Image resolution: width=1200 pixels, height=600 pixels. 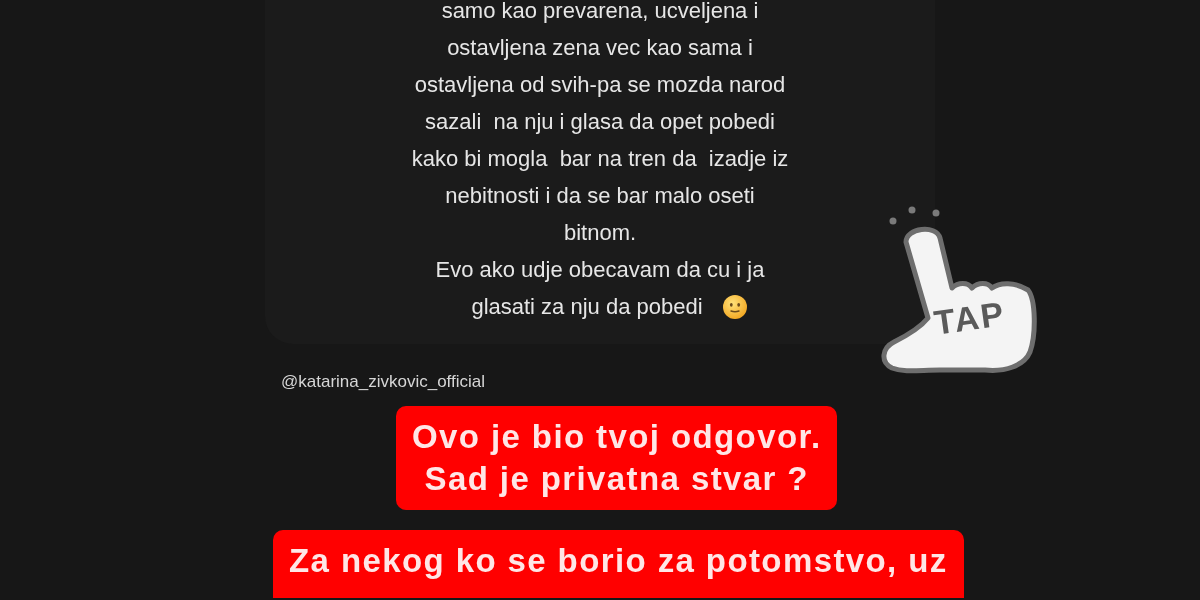 What do you see at coordinates (600, 270) in the screenshot?
I see `question-text: Evo ako udje obecavam da cu i ja` at bounding box center [600, 270].